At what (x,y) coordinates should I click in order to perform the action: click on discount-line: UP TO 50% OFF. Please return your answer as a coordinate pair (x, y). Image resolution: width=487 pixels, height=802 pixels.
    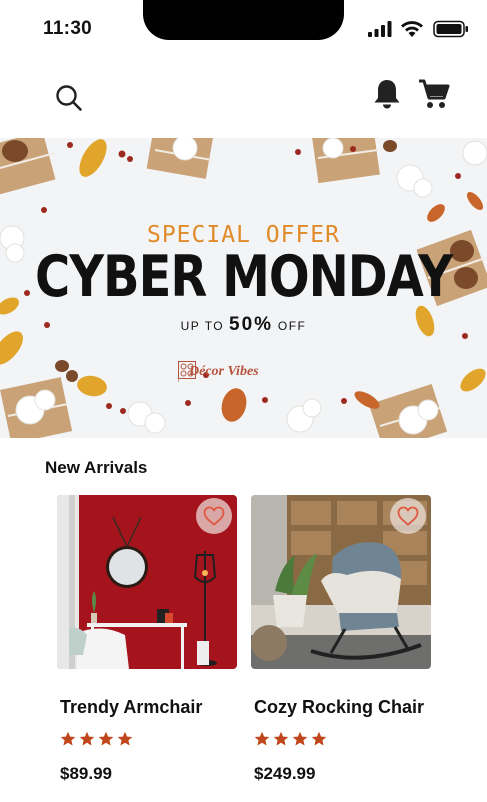
    Looking at the image, I should click on (243, 325).